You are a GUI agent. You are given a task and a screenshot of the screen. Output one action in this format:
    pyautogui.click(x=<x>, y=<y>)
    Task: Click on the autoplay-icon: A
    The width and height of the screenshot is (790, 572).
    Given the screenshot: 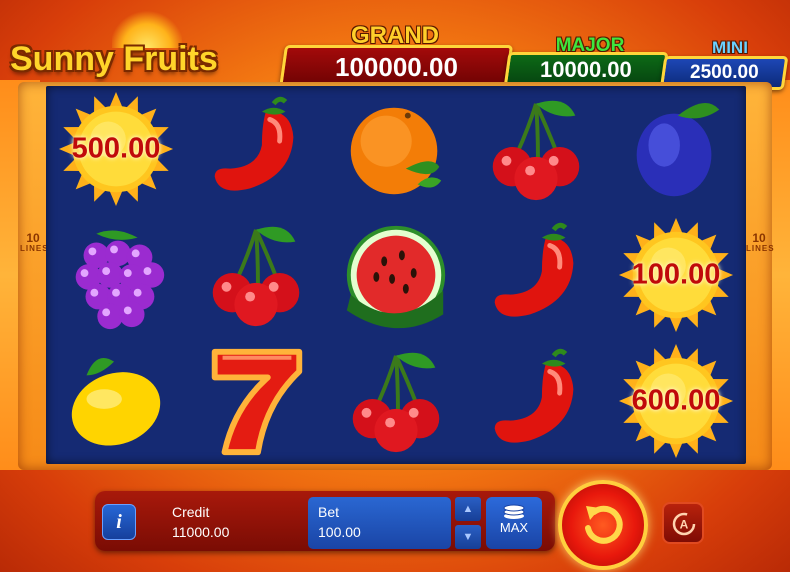 What is the action you would take?
    pyautogui.click(x=684, y=524)
    